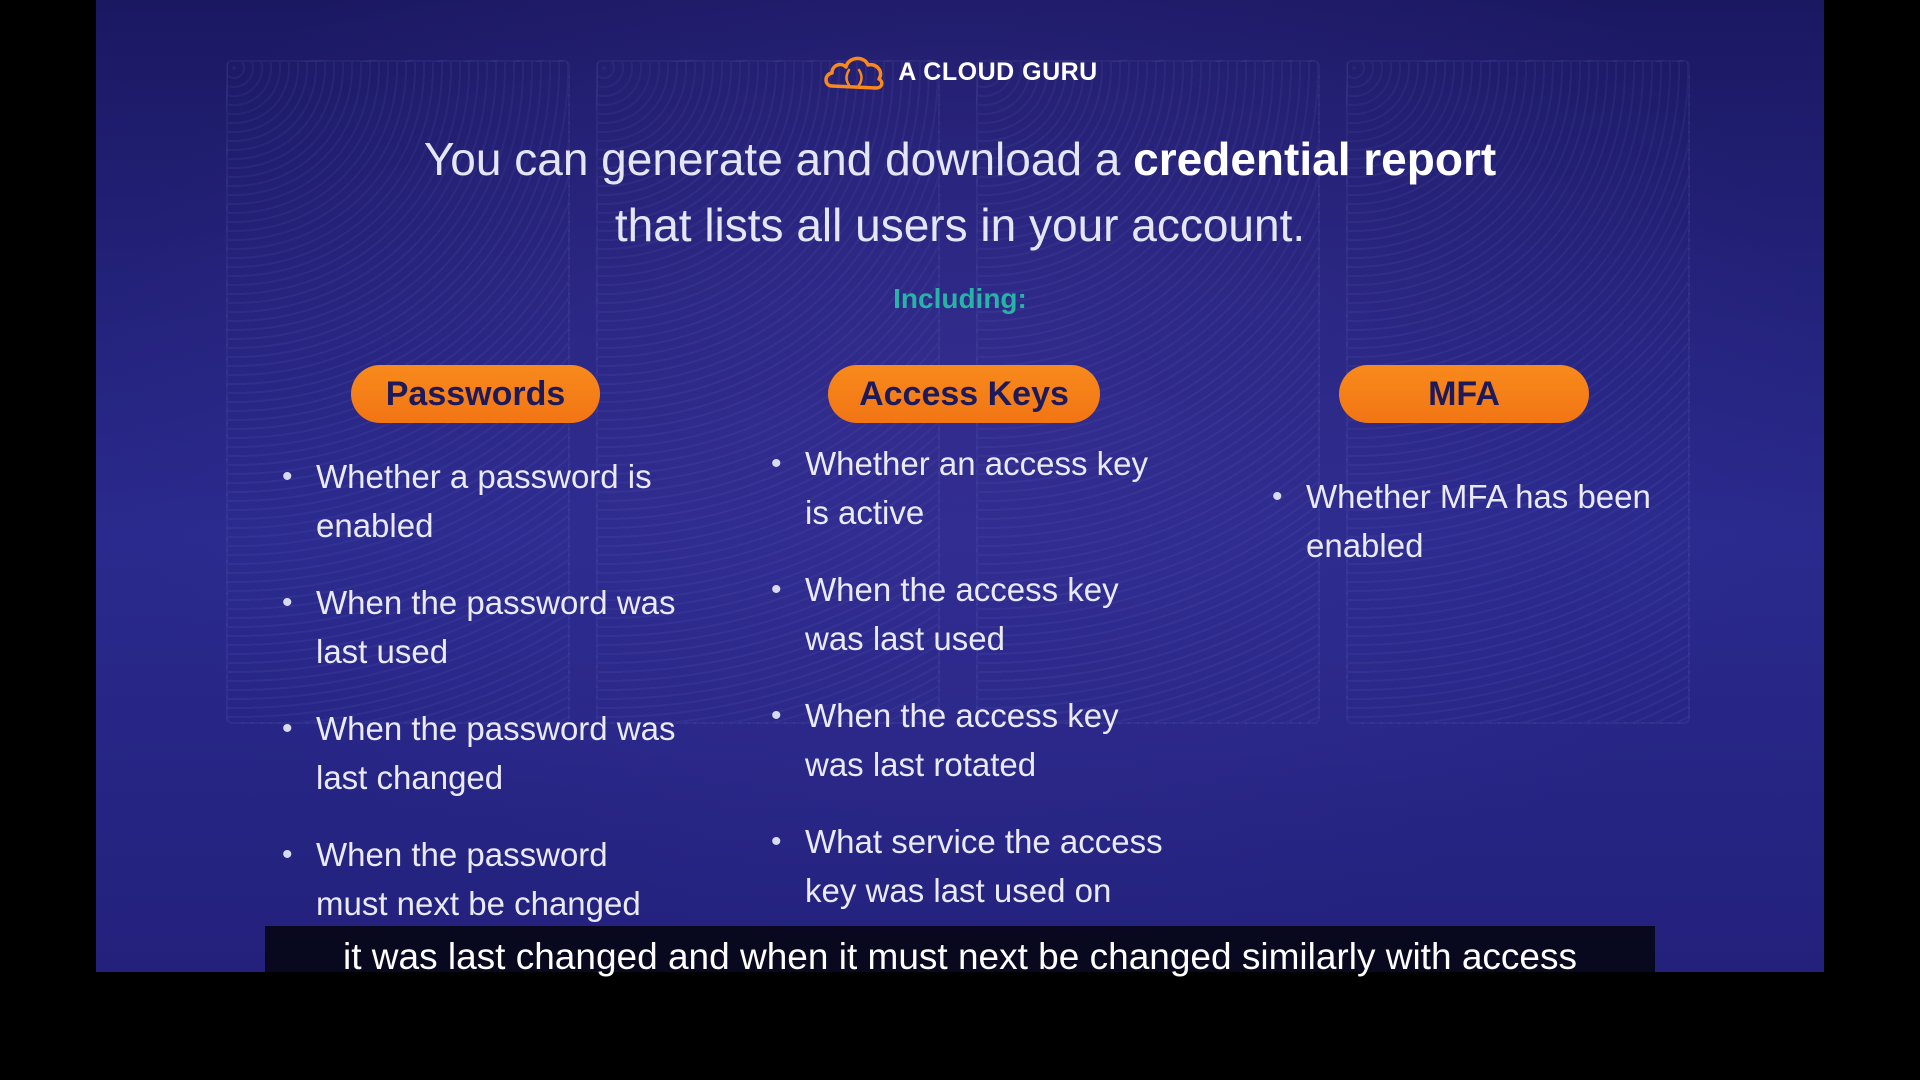 This screenshot has width=1920, height=1080. Describe the element at coordinates (962, 614) in the screenshot. I see `list-item-text: When the access key was last used` at that location.